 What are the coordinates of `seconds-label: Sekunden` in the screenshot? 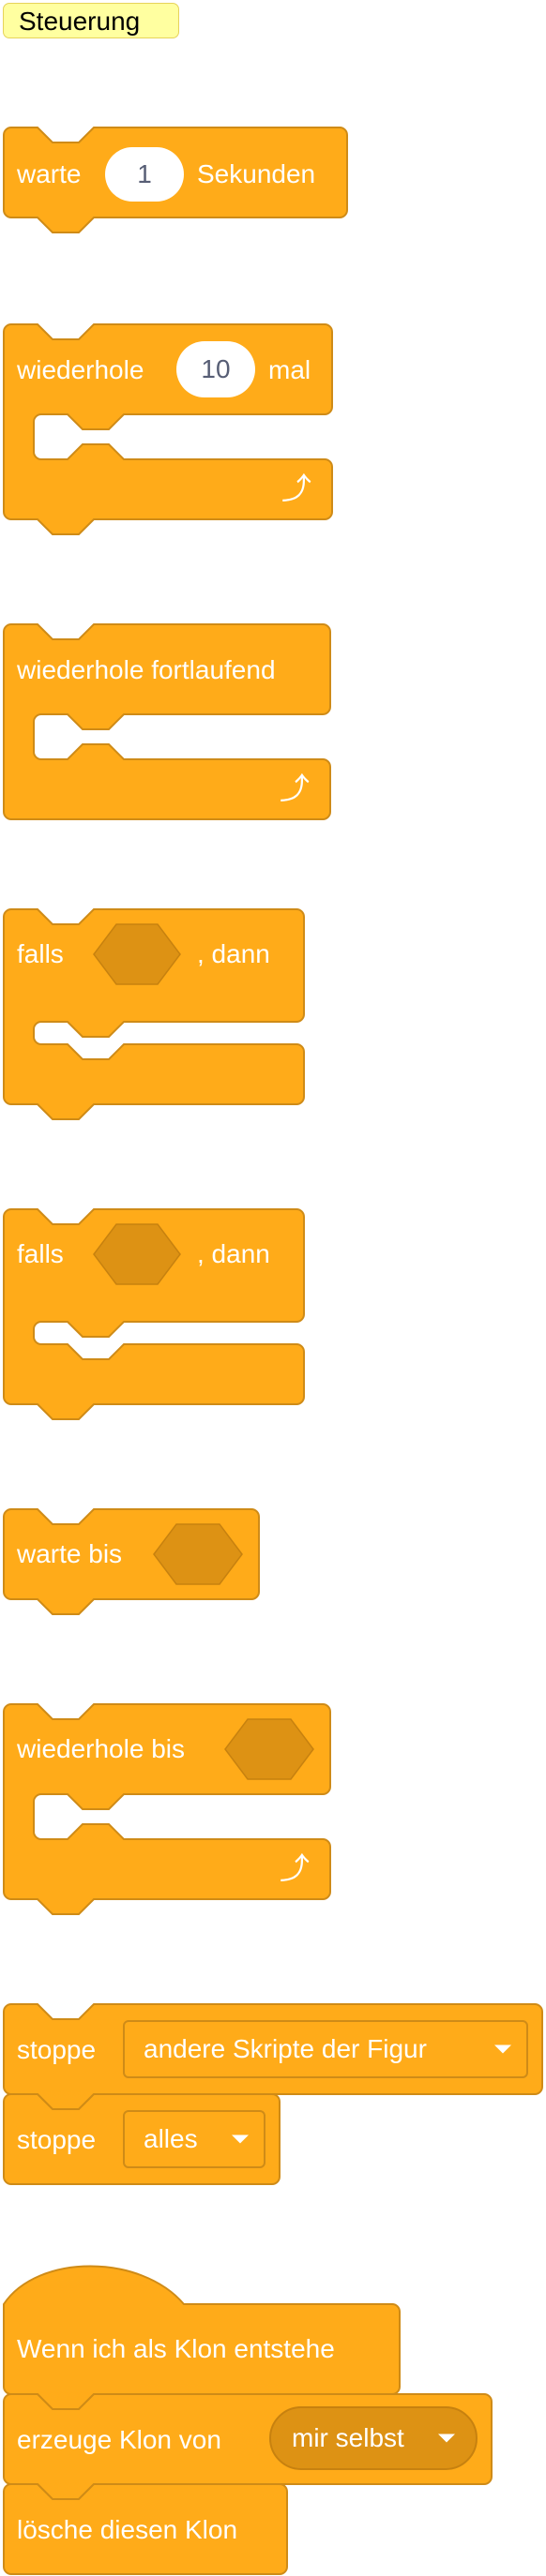 It's located at (256, 174).